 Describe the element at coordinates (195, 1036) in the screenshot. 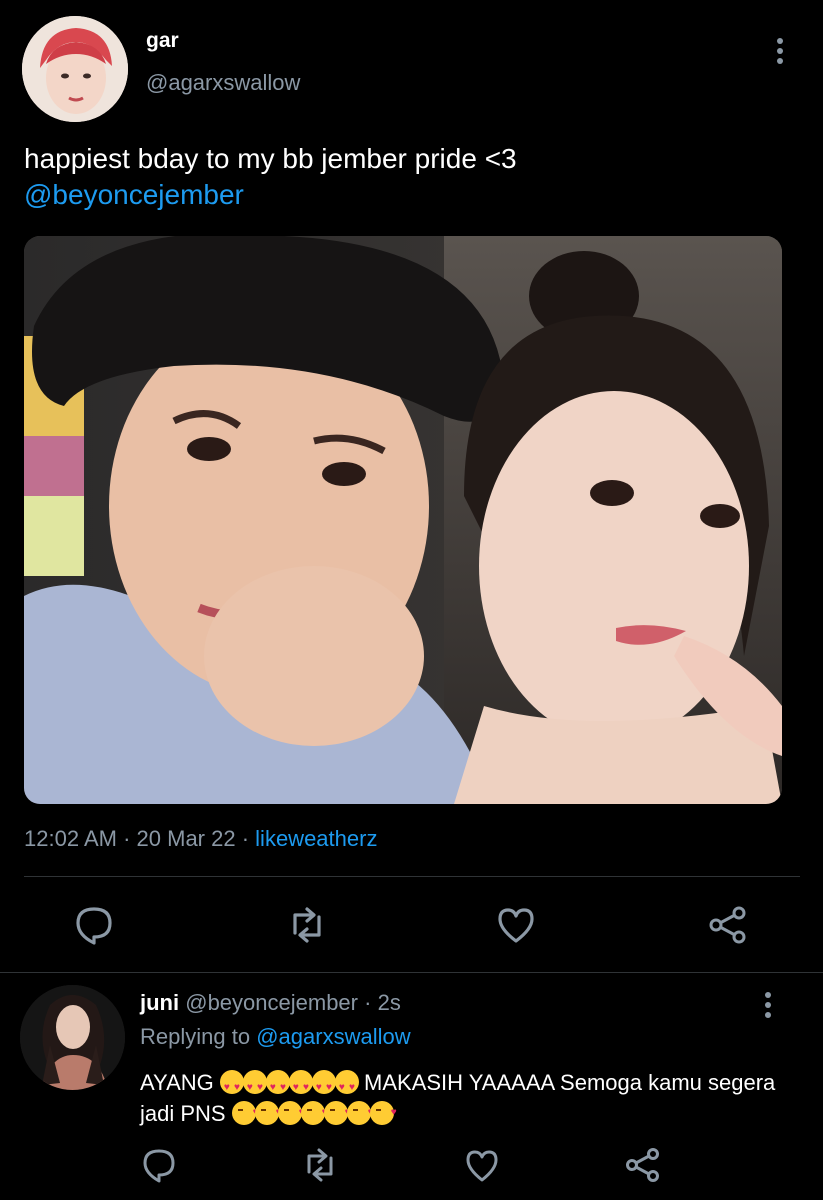

I see `replying-label: Replying to` at that location.